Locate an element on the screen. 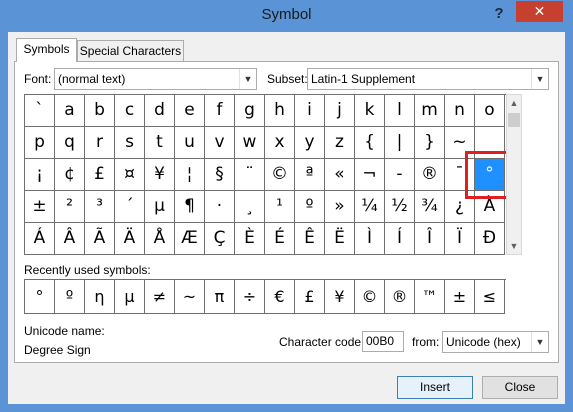  recent-symbol-cell: º is located at coordinates (70, 297).